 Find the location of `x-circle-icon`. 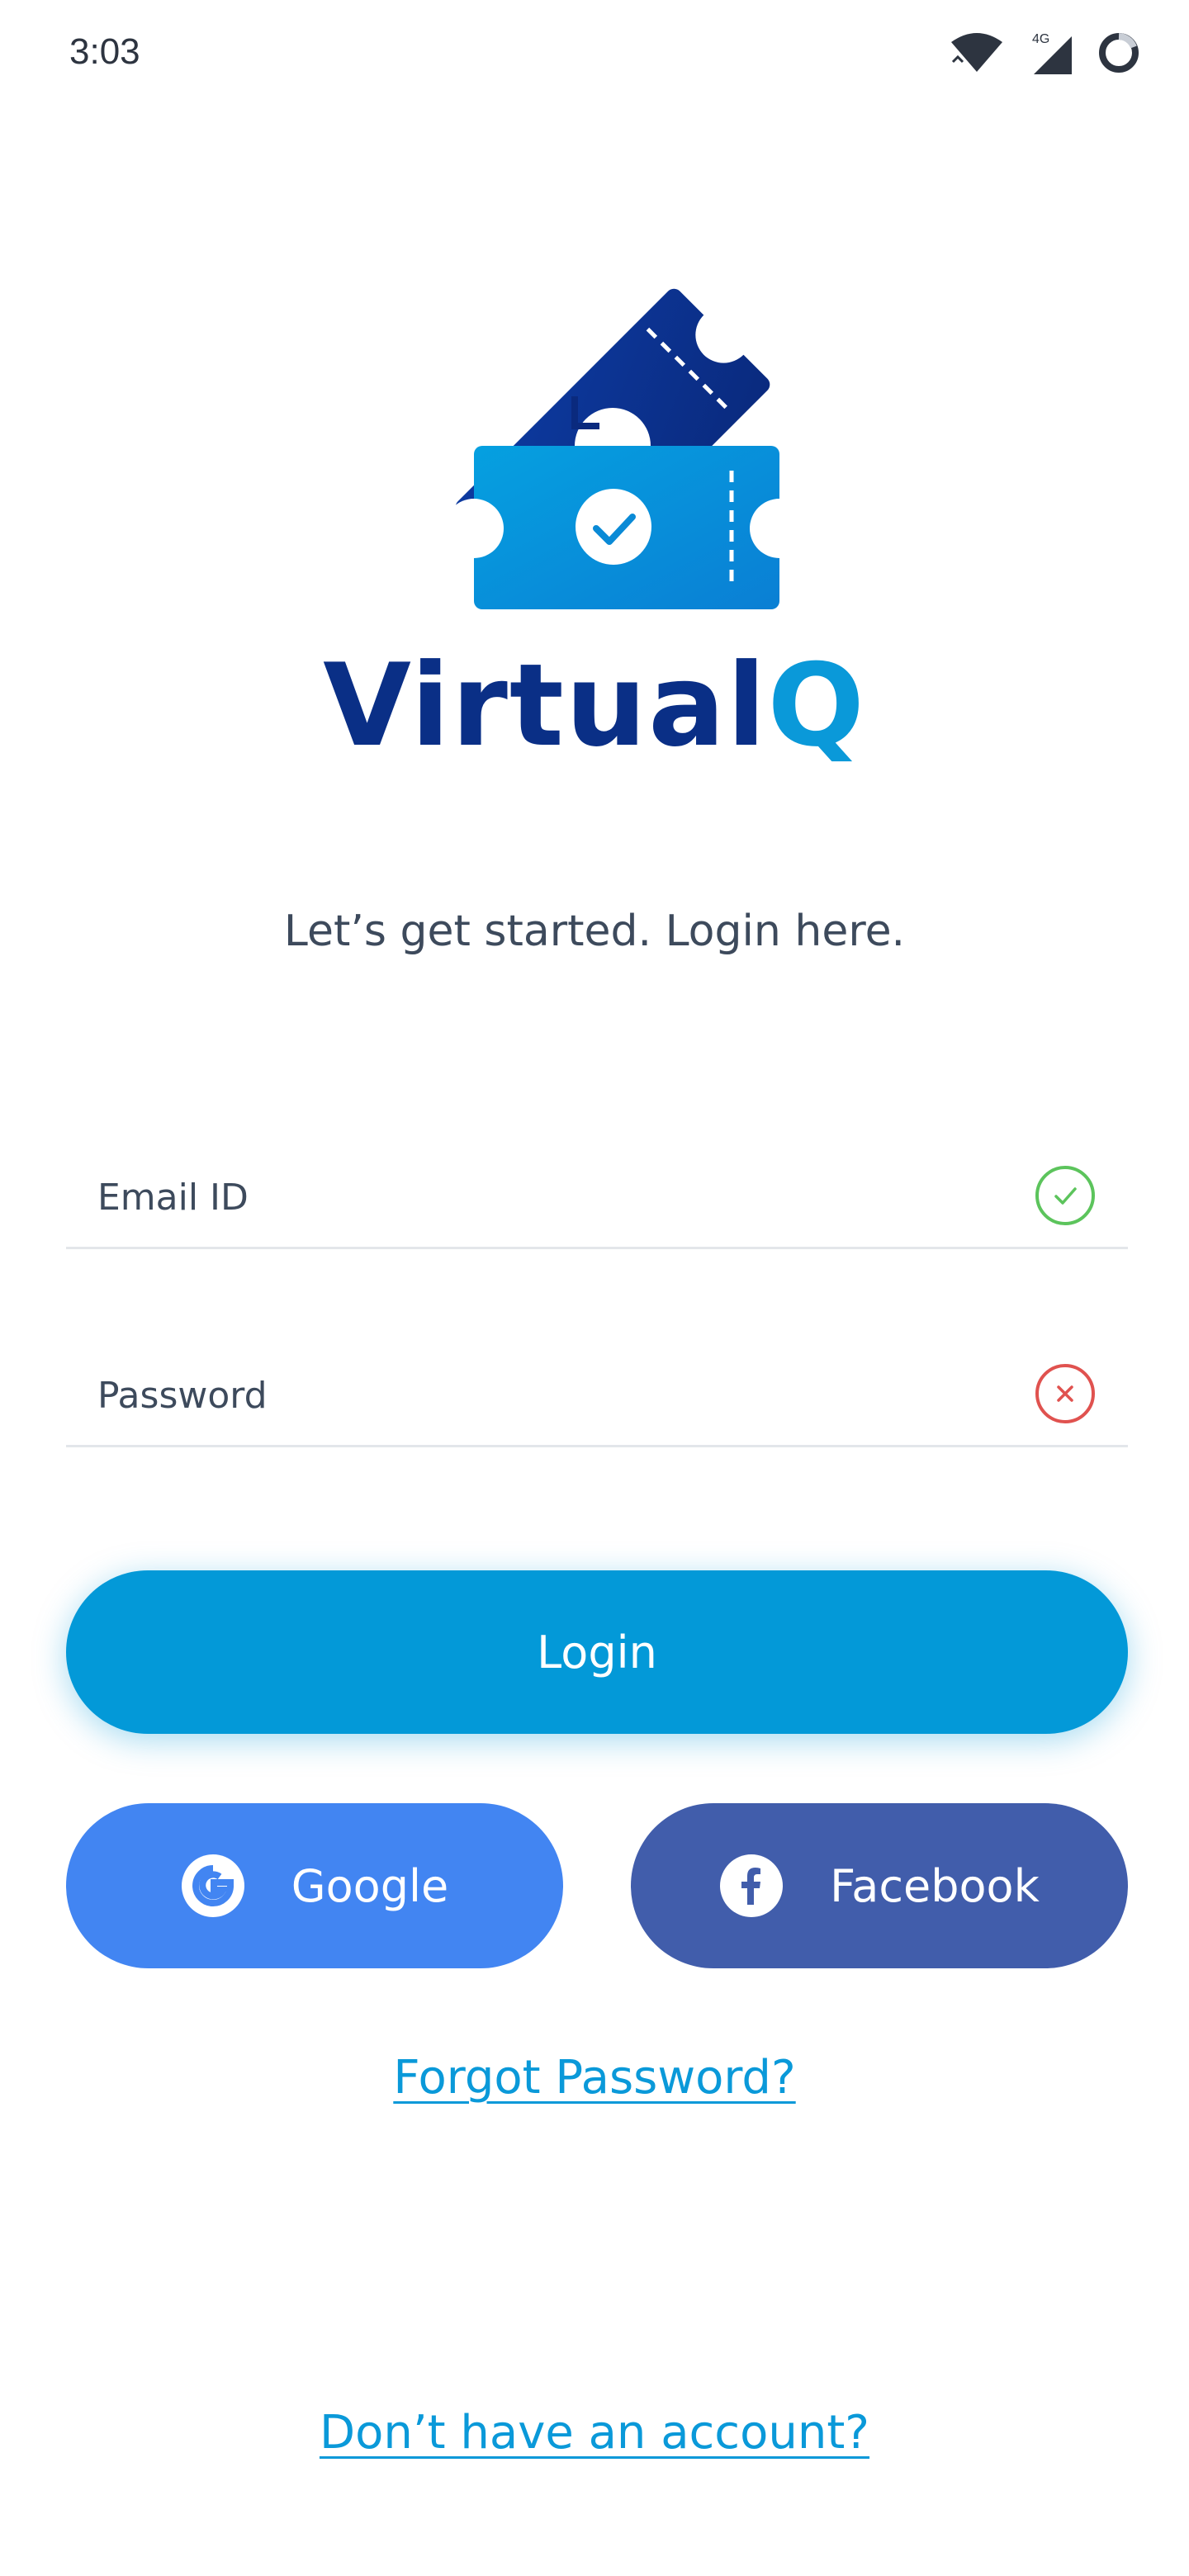

x-circle-icon is located at coordinates (1065, 1393).